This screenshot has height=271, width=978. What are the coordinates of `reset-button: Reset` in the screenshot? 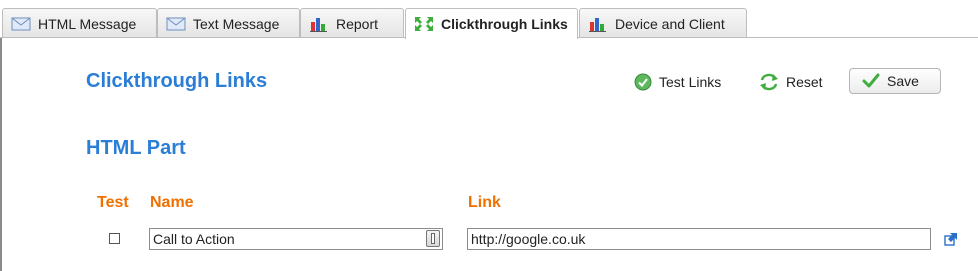 It's located at (791, 82).